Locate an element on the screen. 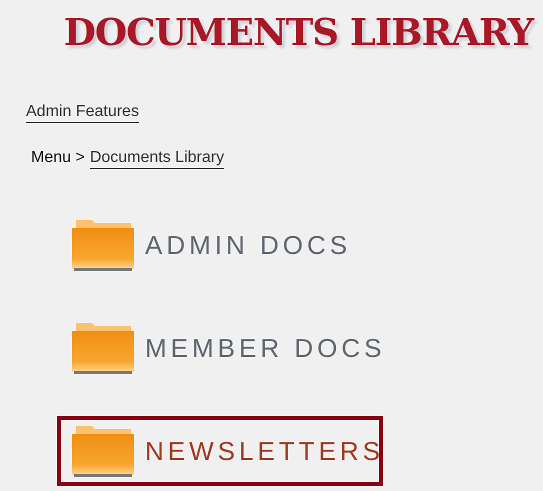  admin-features-link: Admin Features is located at coordinates (82, 112).